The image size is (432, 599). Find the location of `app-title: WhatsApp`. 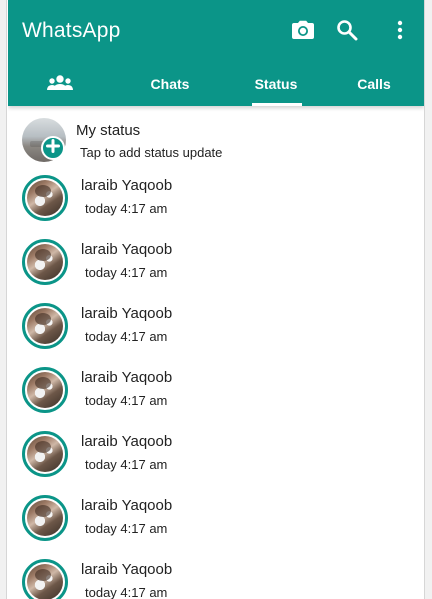

app-title: WhatsApp is located at coordinates (71, 30).